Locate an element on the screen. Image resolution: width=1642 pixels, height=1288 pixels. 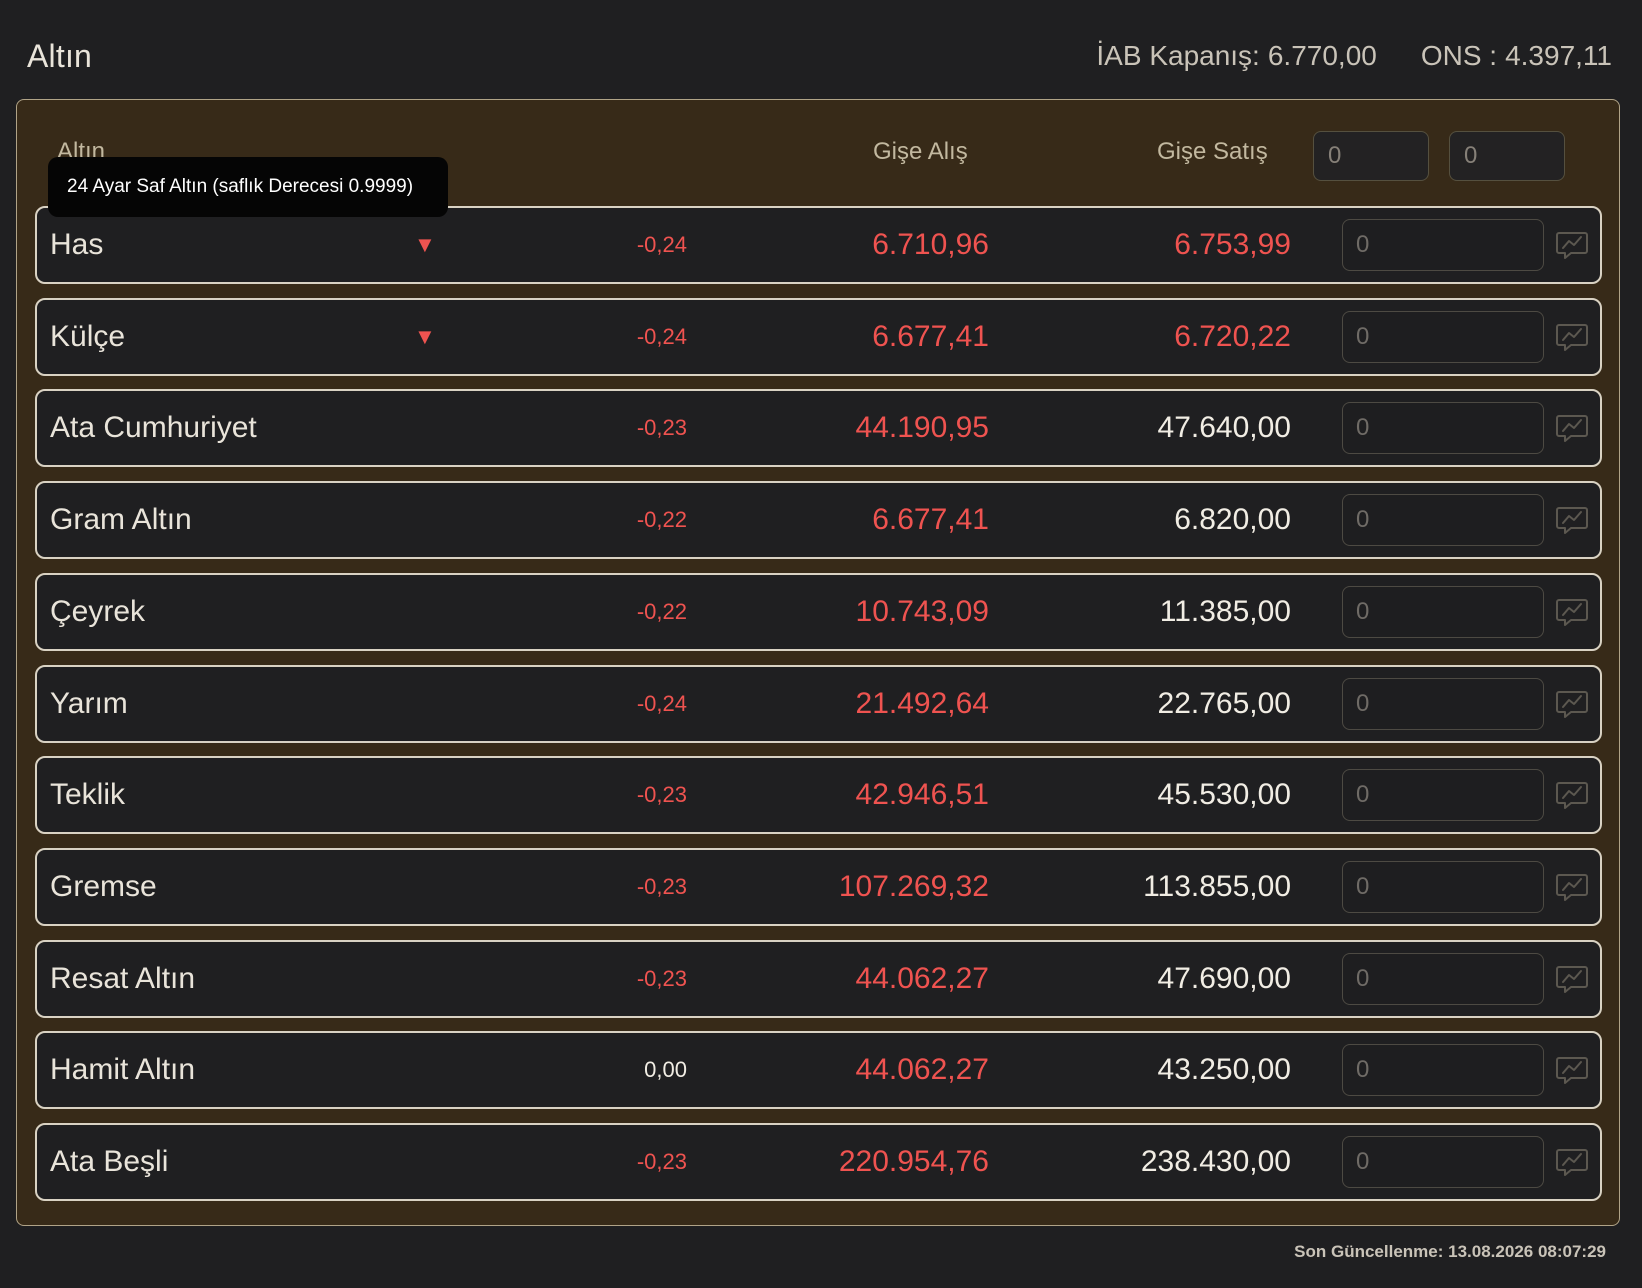
iab-value: 6.770,00 is located at coordinates (1322, 55).